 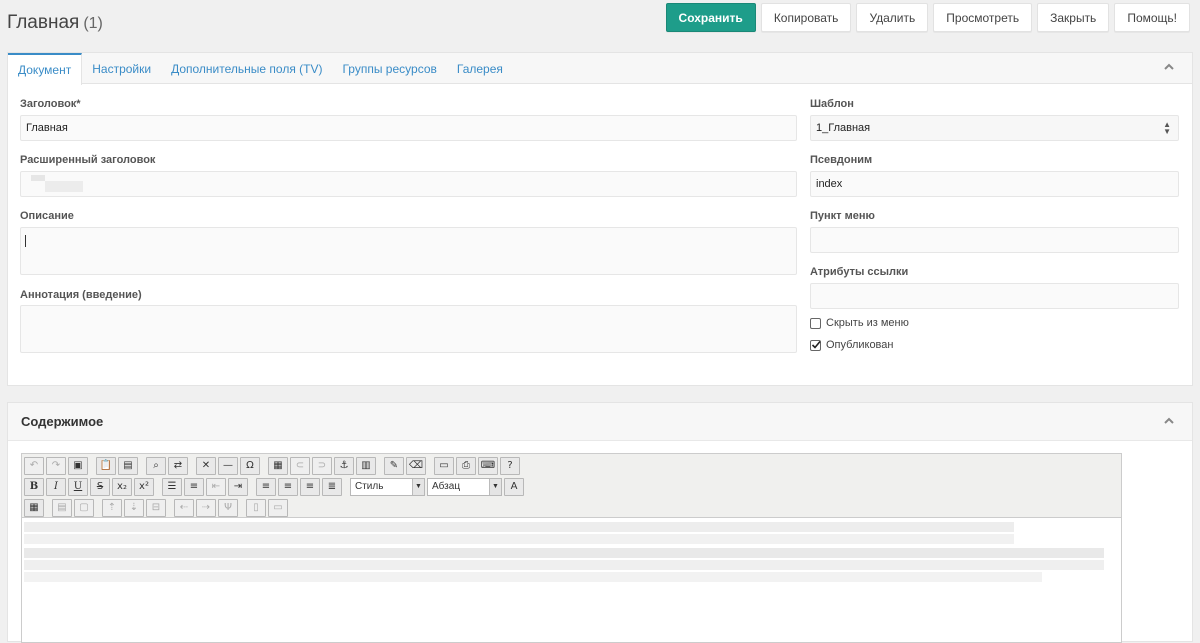 I want to click on dropdown-arrow-icon: ▼, so click(x=495, y=487).